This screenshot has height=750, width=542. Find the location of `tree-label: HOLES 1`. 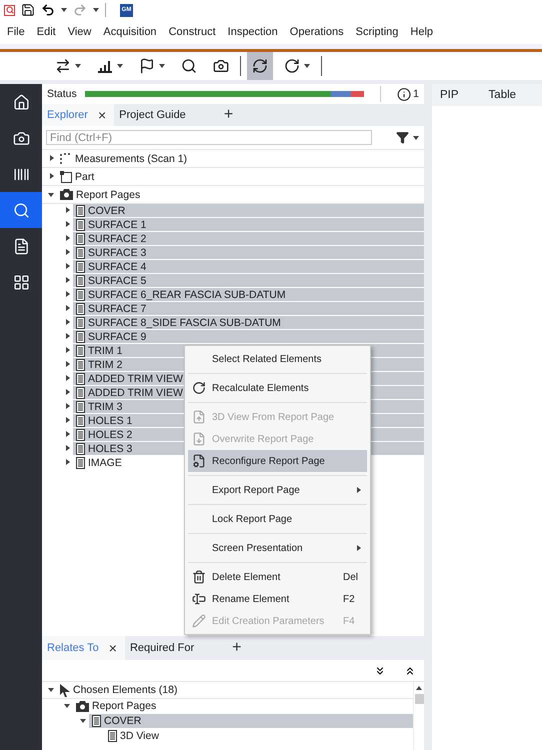

tree-label: HOLES 1 is located at coordinates (110, 420).